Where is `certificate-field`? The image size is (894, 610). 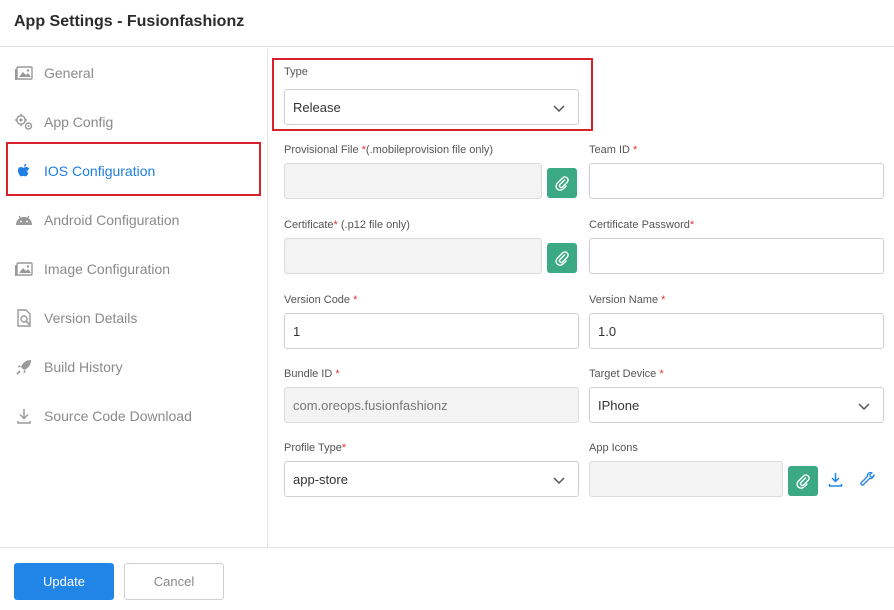 certificate-field is located at coordinates (413, 256).